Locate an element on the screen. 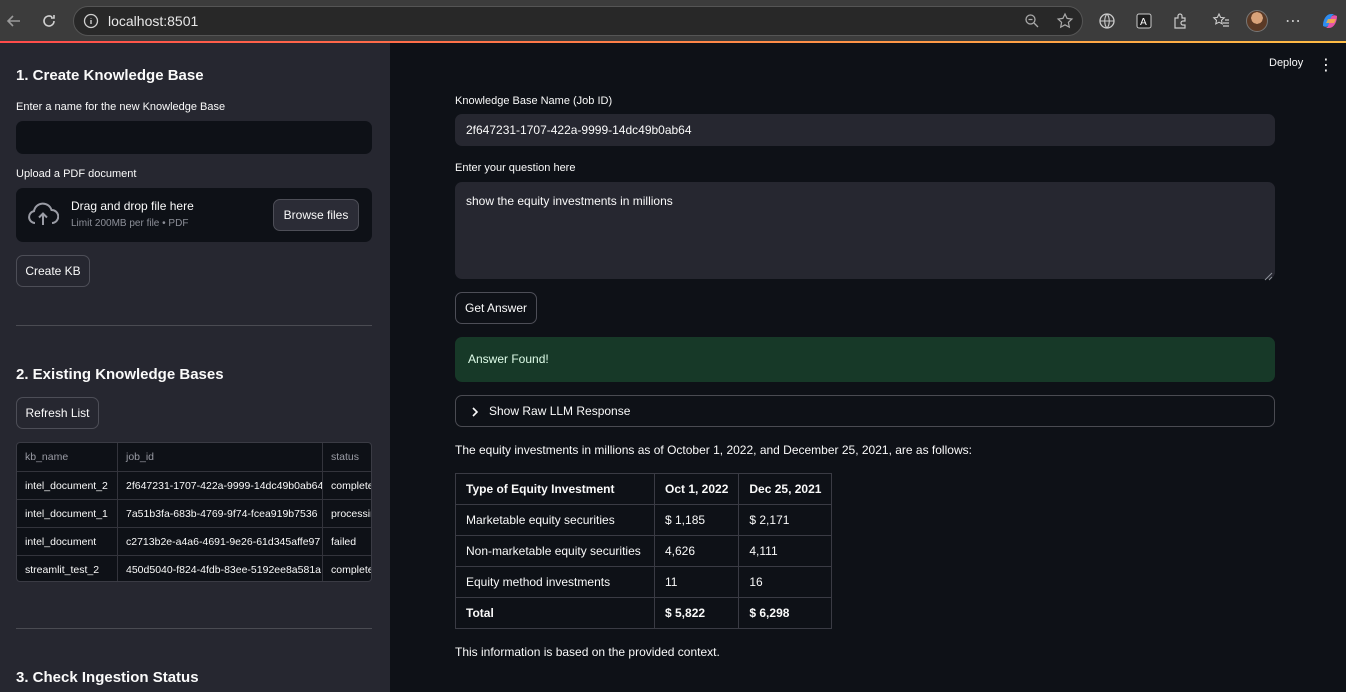 This screenshot has width=1346, height=692. question-label: Enter your question here is located at coordinates (515, 168).